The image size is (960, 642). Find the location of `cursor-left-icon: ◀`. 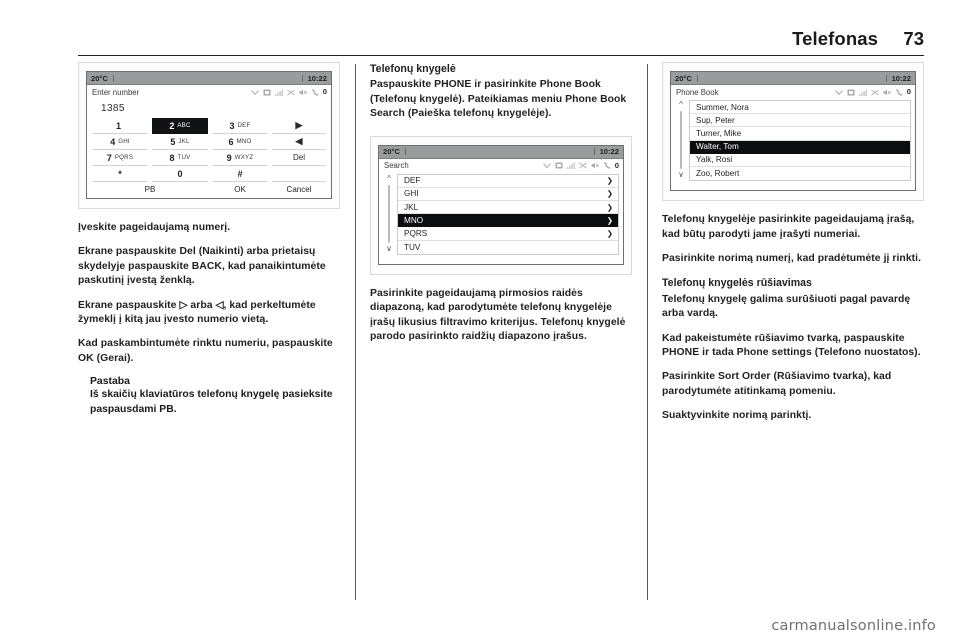

cursor-left-icon: ◀ is located at coordinates (299, 141).